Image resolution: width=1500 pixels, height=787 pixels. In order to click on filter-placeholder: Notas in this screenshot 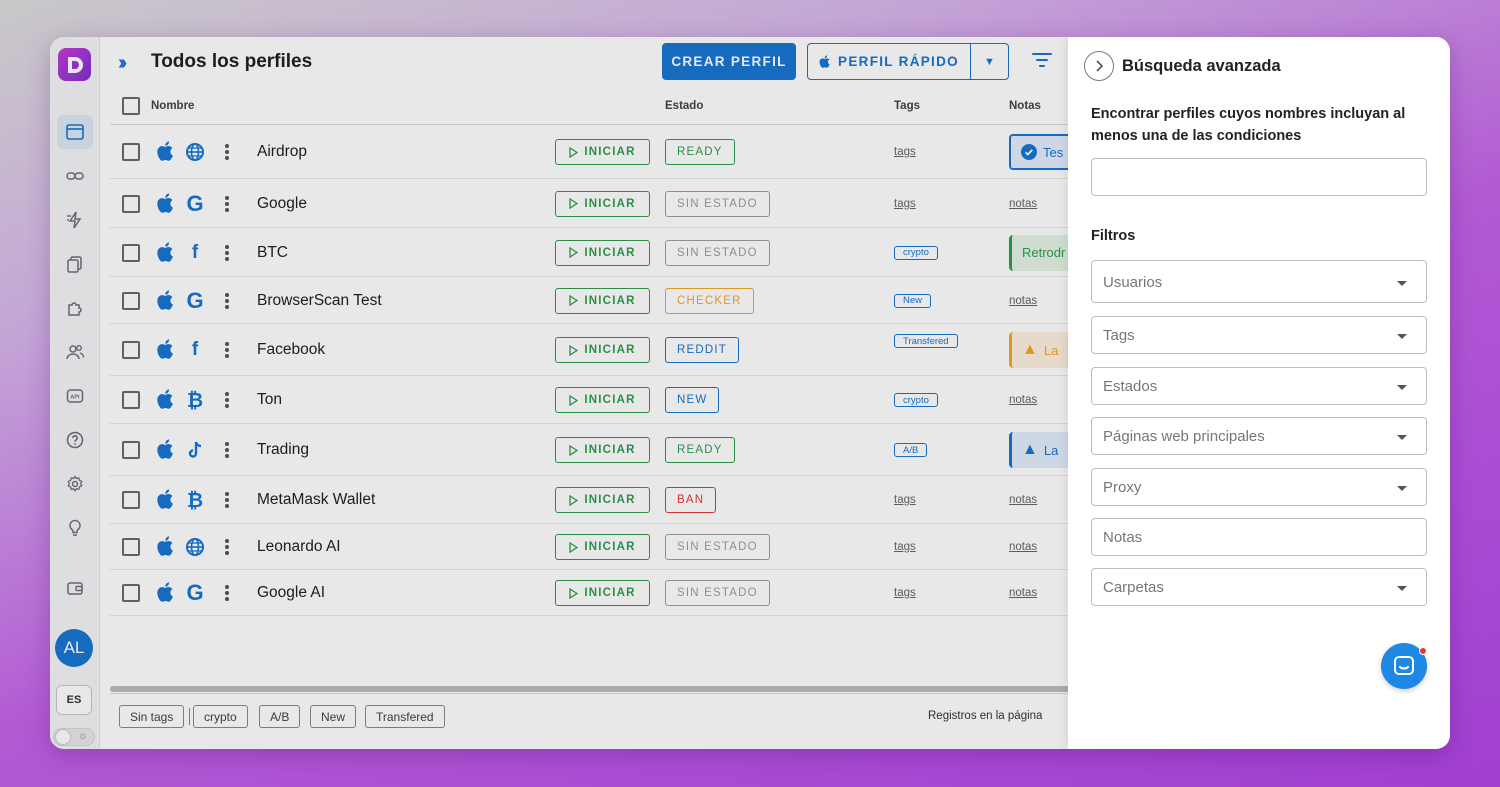, I will do `click(1123, 537)`.